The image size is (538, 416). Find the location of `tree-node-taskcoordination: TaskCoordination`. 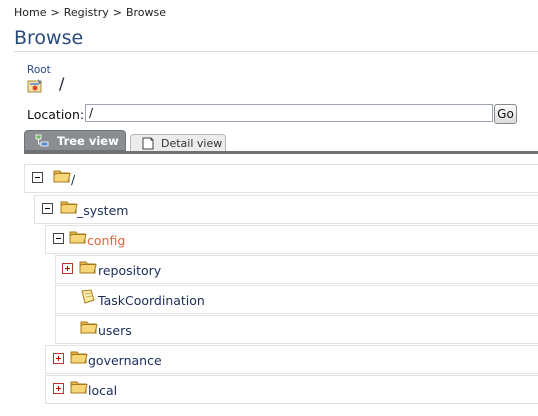

tree-node-taskcoordination: TaskCoordination is located at coordinates (296, 299).